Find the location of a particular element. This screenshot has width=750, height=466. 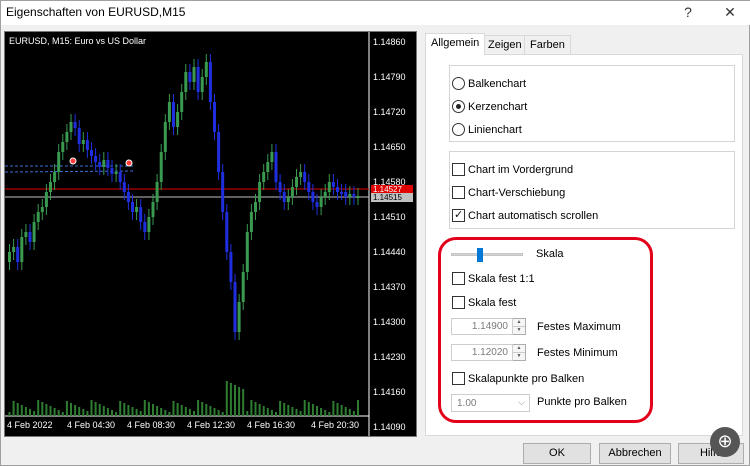

radio-balkenchart: Balkenchart is located at coordinates (489, 83).